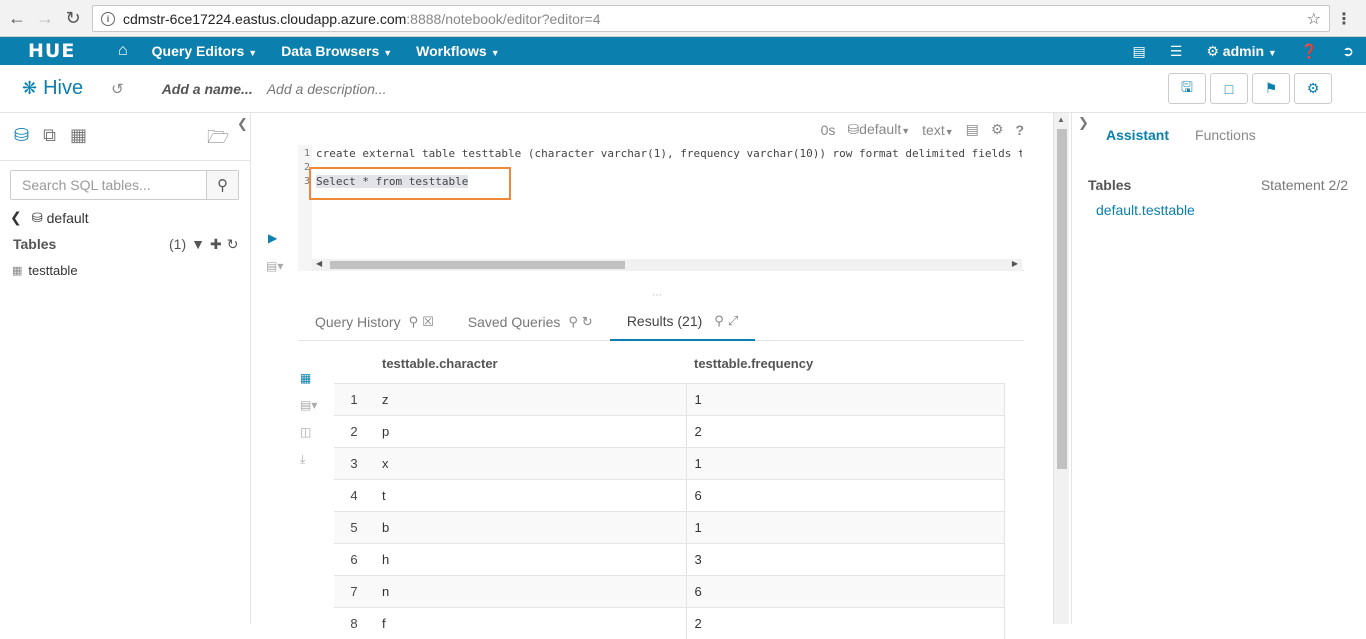 This screenshot has height=639, width=1366. What do you see at coordinates (117, 89) in the screenshot?
I see `history-icon: ↺` at bounding box center [117, 89].